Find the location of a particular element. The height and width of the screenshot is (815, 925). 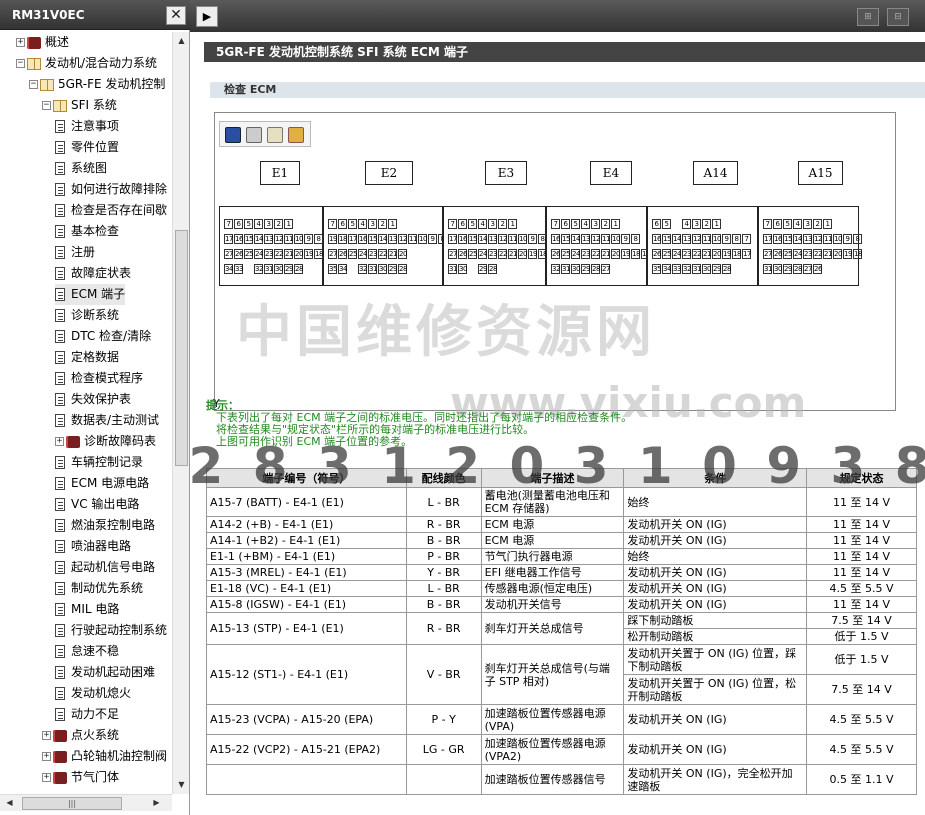

zoom-icon is located at coordinates (296, 135).